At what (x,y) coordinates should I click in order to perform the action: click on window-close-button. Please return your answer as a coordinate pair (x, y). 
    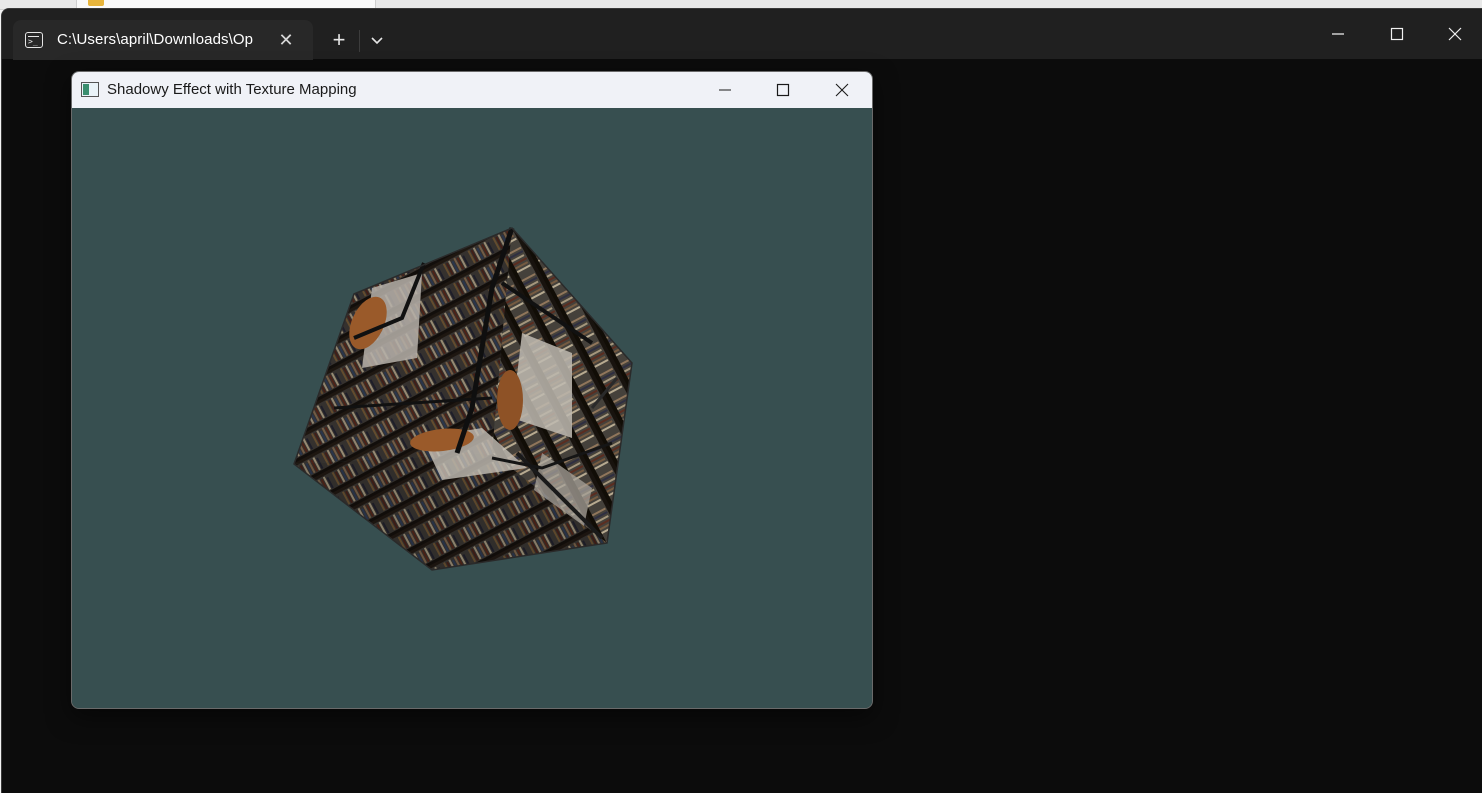
    Looking at the image, I should click on (1454, 34).